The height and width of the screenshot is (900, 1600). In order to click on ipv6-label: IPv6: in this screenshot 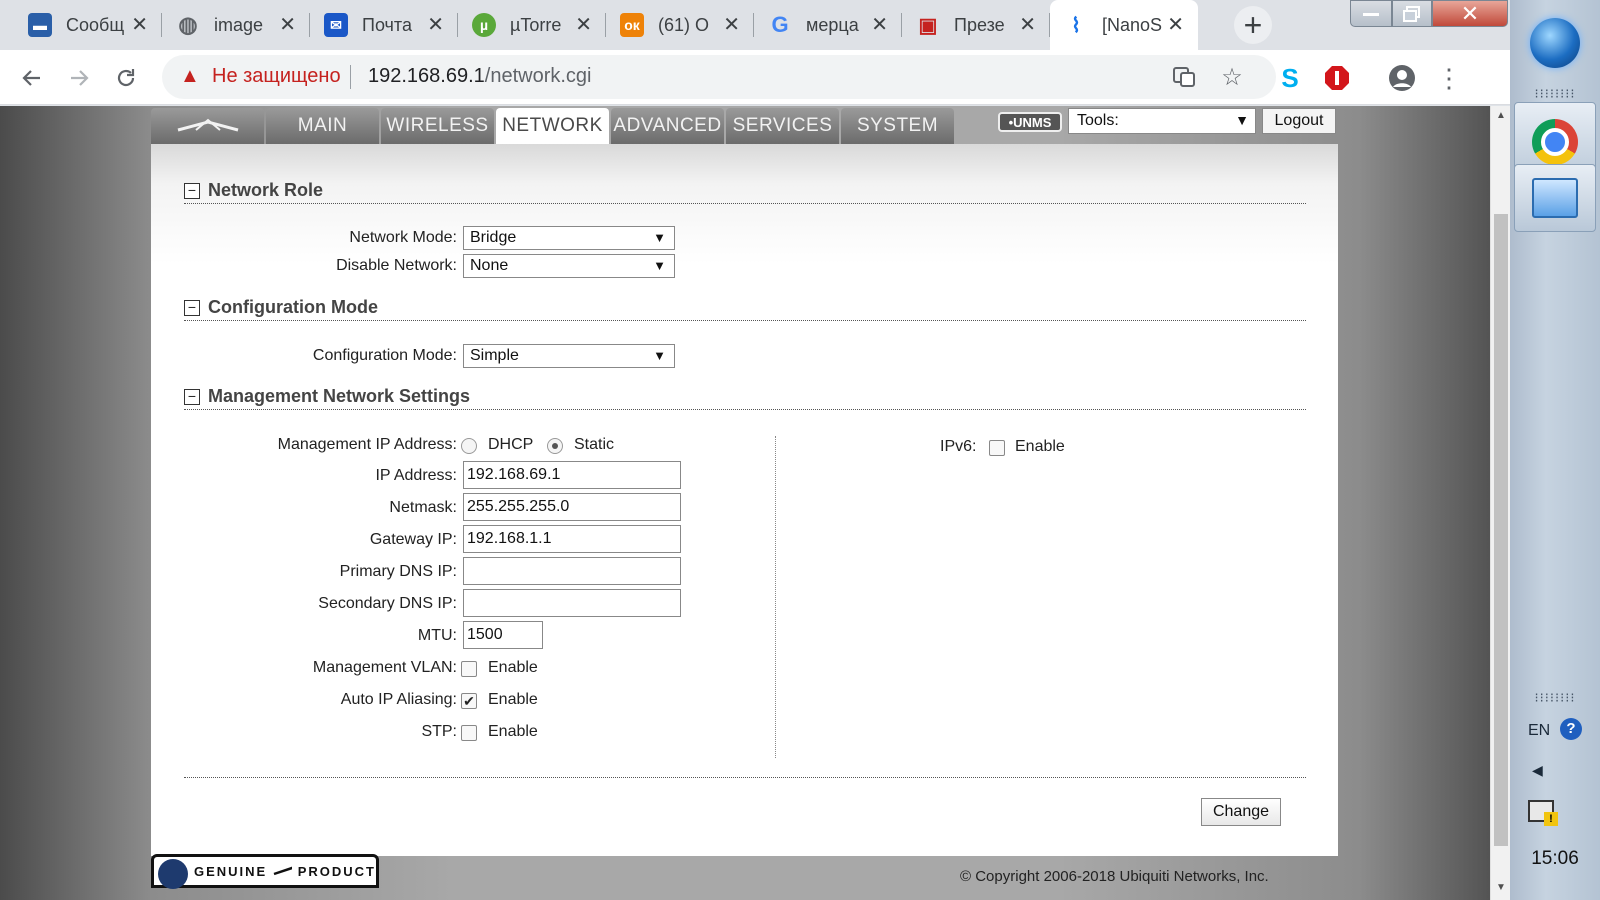, I will do `click(958, 446)`.